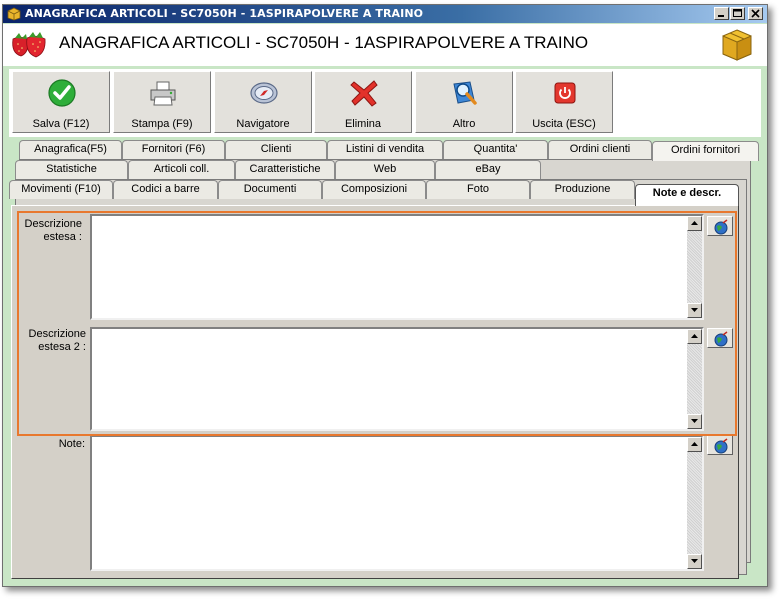 This screenshot has width=779, height=601. I want to click on exit-button: Uscita (ESC), so click(564, 102).